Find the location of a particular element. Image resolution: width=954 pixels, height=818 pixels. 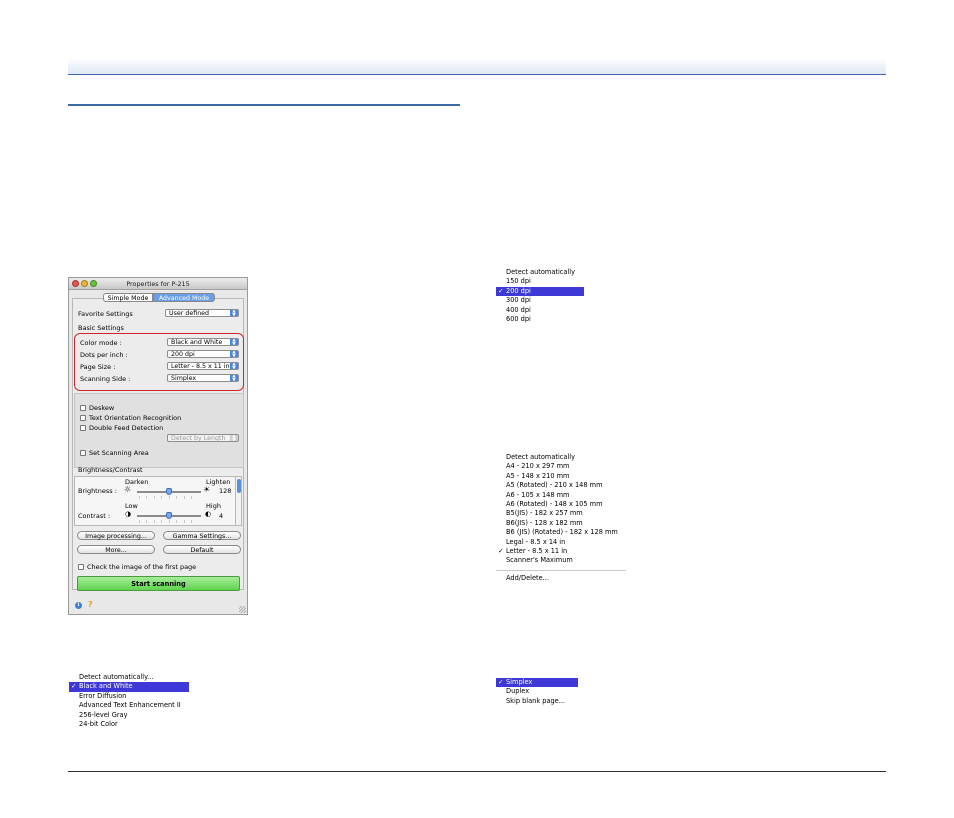

text-orientation-label: Text Orientation Recognition is located at coordinates (135, 418).